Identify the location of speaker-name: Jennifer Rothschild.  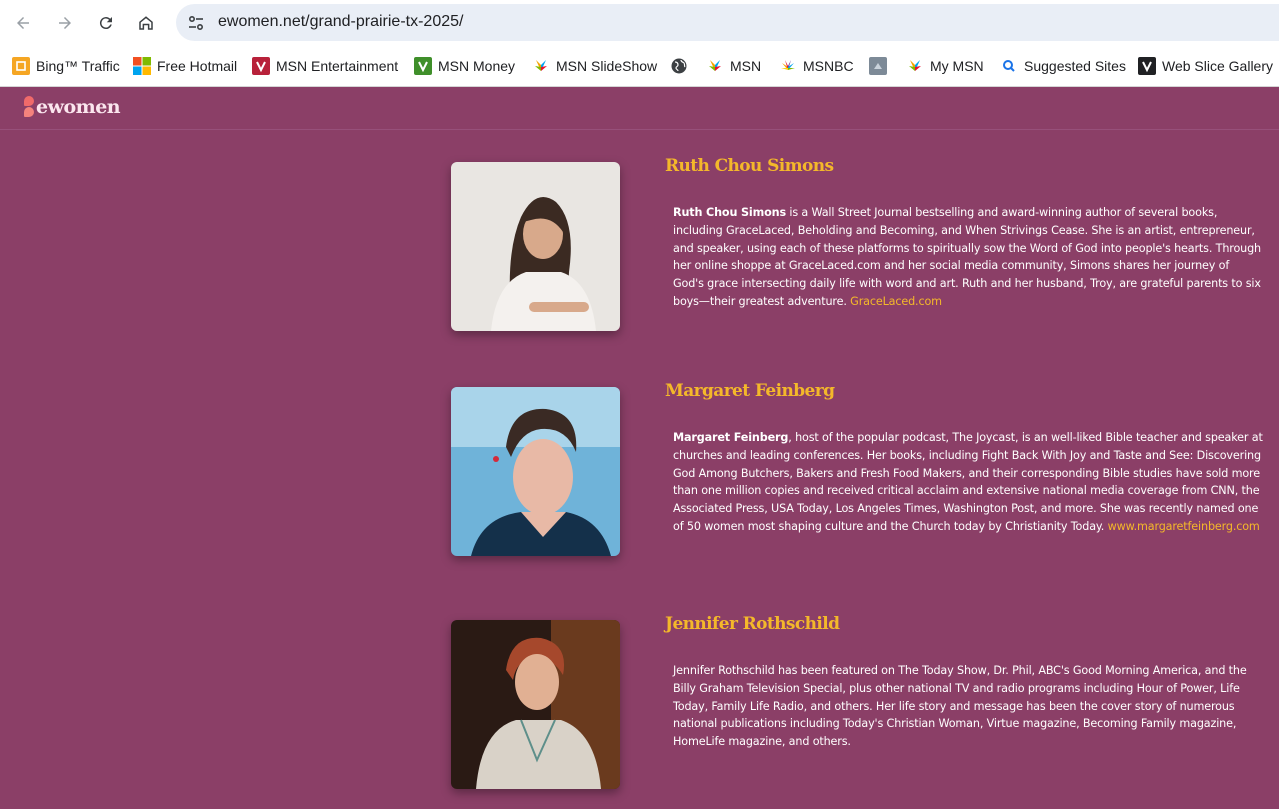
(752, 624).